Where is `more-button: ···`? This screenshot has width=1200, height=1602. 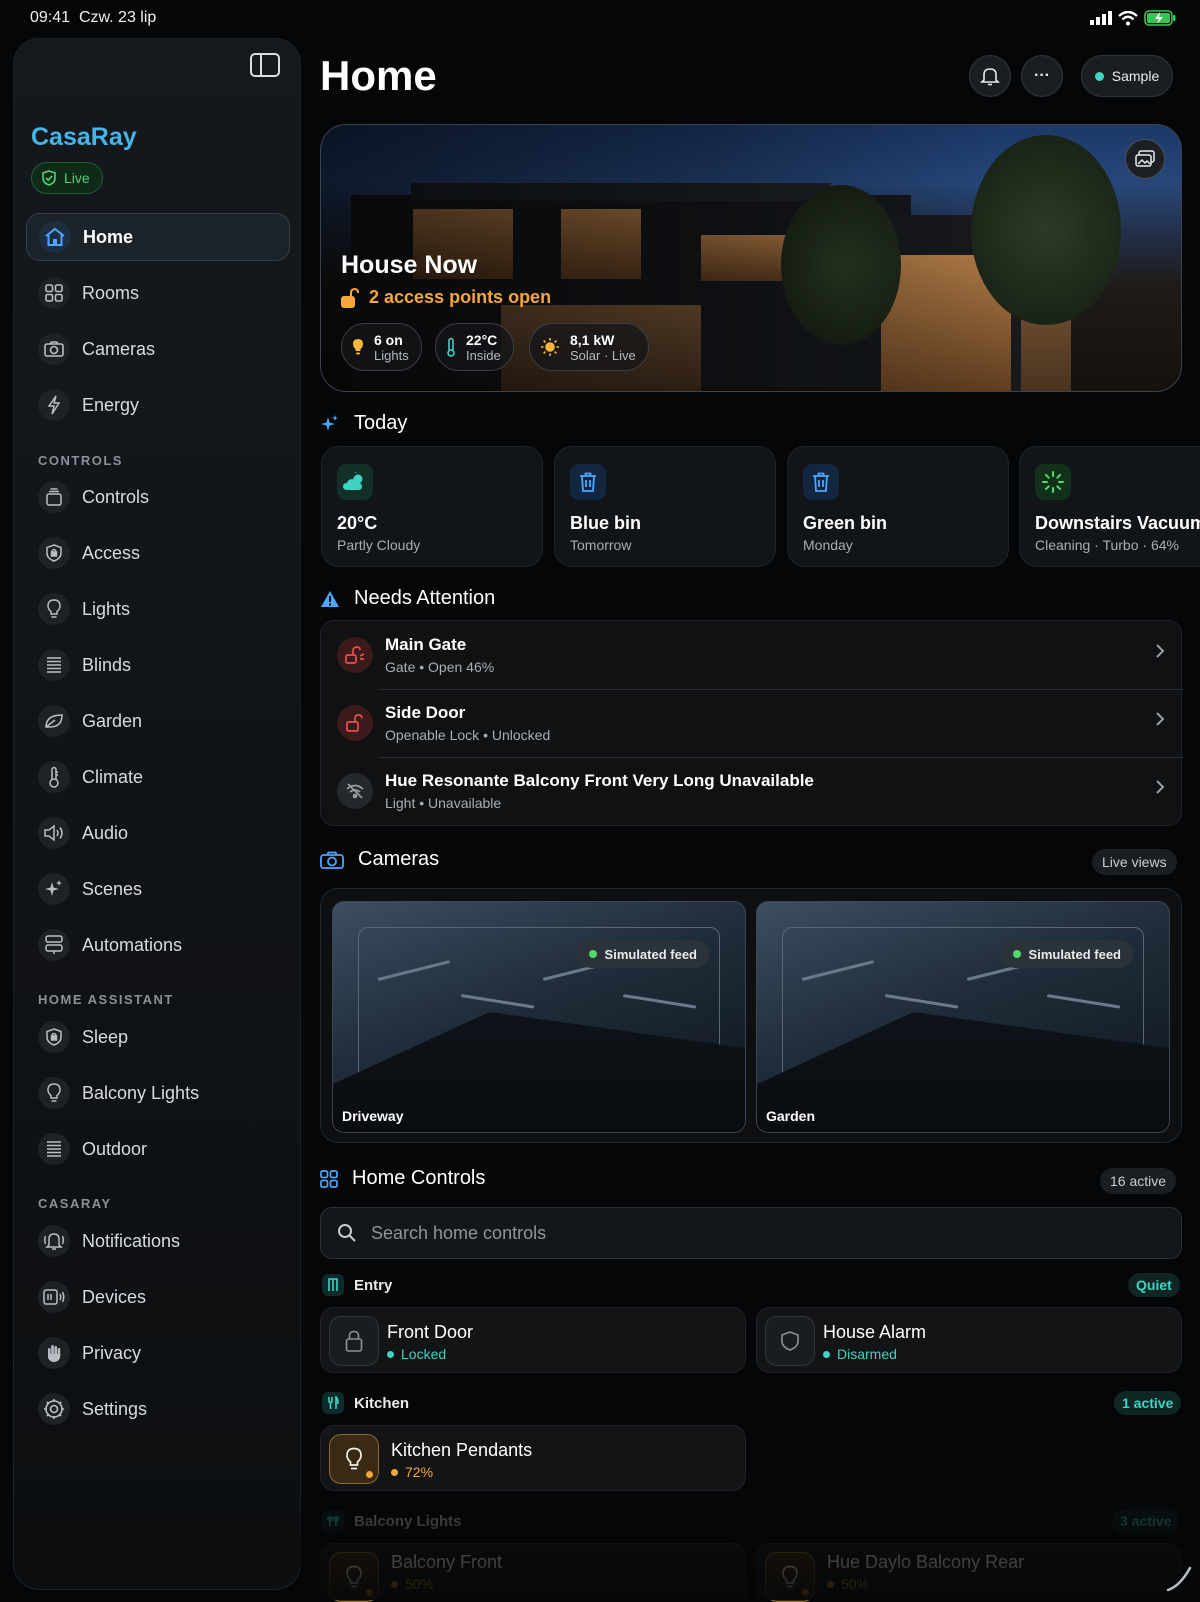 more-button: ··· is located at coordinates (1042, 76).